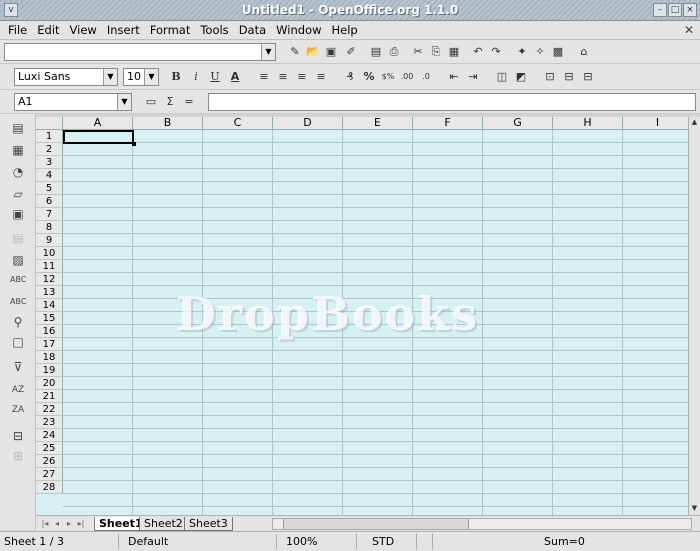 The image size is (700, 551). What do you see at coordinates (690, 10) in the screenshot?
I see `close-icon: ×` at bounding box center [690, 10].